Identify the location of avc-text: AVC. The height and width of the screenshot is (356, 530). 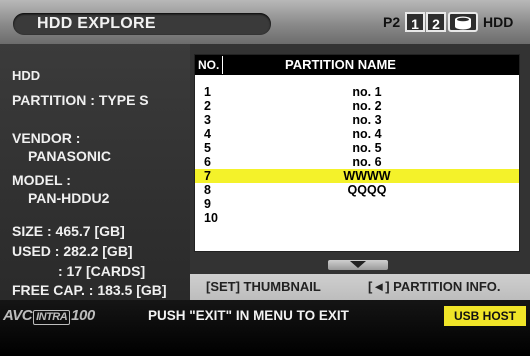
(18, 315).